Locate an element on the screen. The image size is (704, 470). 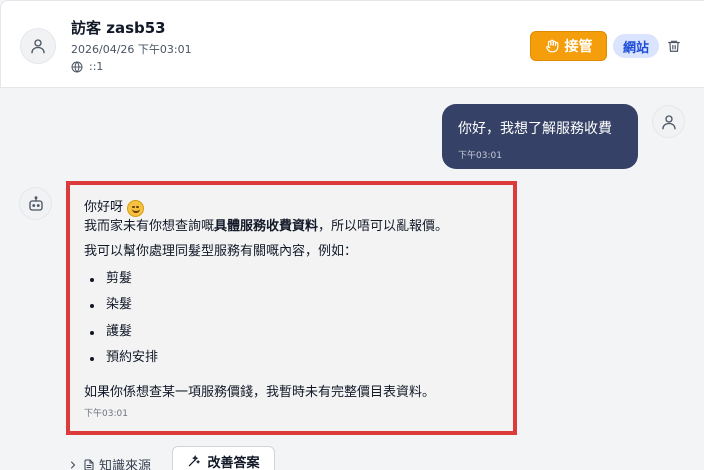
user-message-text: 你好，我想了解服務收費 is located at coordinates (535, 129).